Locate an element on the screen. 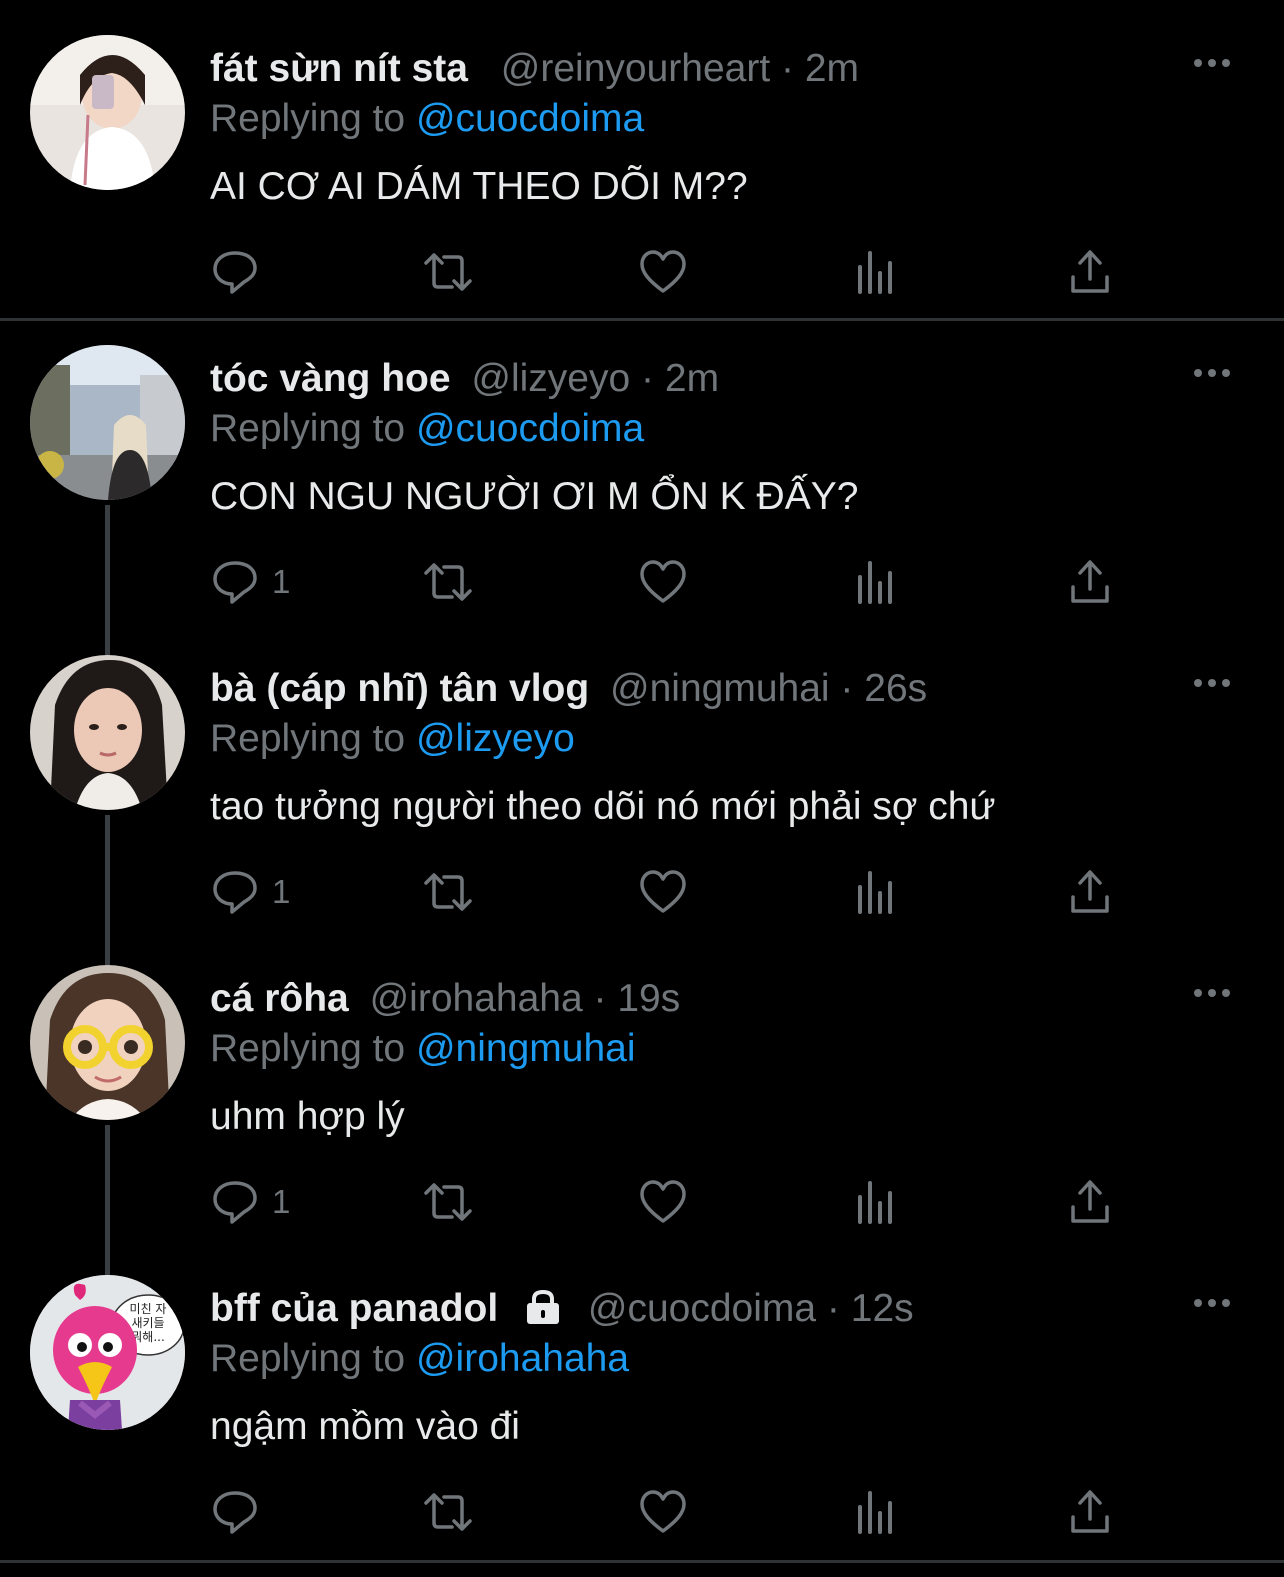 The height and width of the screenshot is (1577, 1284). replying-to: Replying to @cuocdoima is located at coordinates (427, 119).